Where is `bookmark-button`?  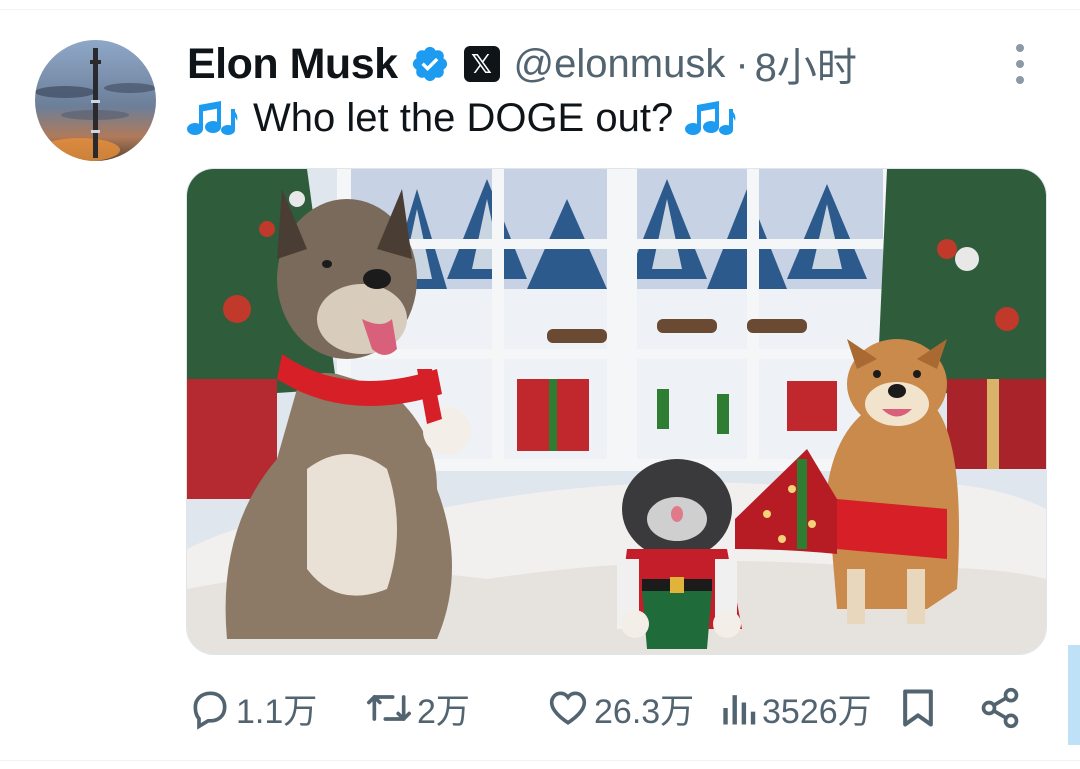
bookmark-button is located at coordinates (918, 708).